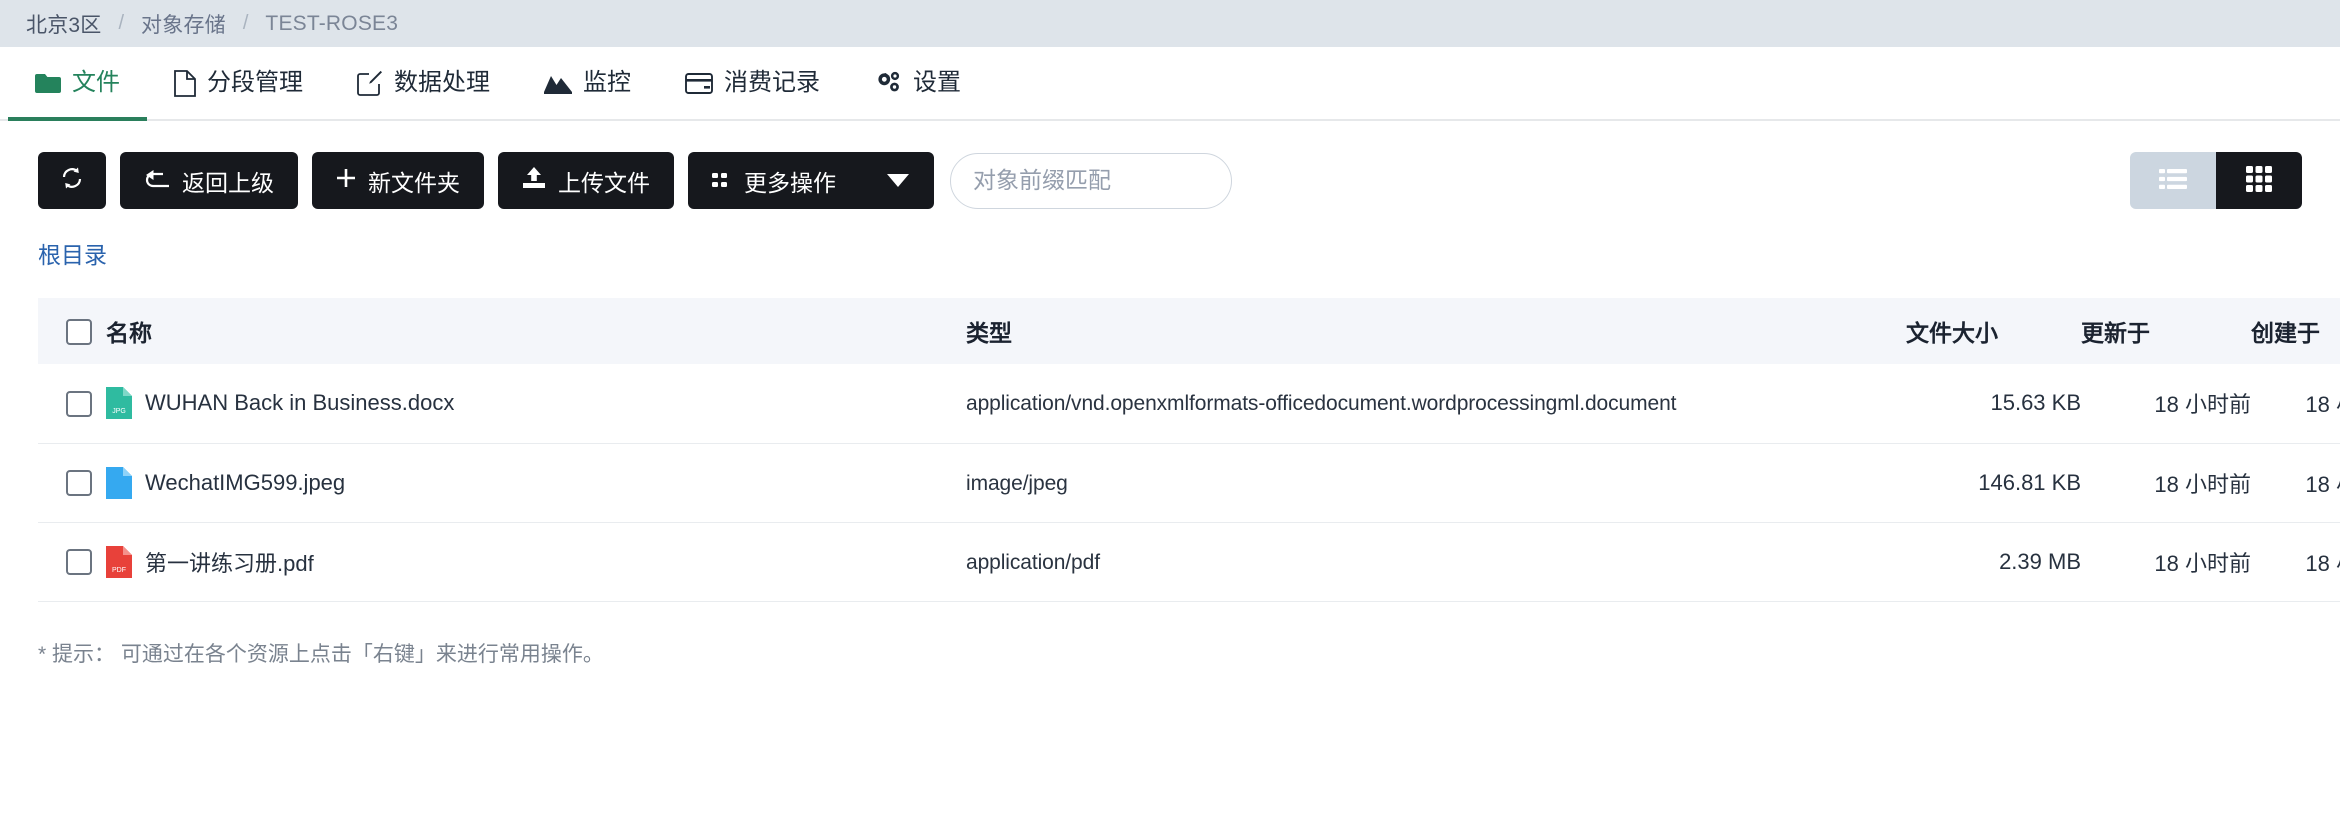 The height and width of the screenshot is (830, 2340). What do you see at coordinates (536, 404) in the screenshot?
I see `row-name-cell: JPG WUHAN Back in Business.docx` at bounding box center [536, 404].